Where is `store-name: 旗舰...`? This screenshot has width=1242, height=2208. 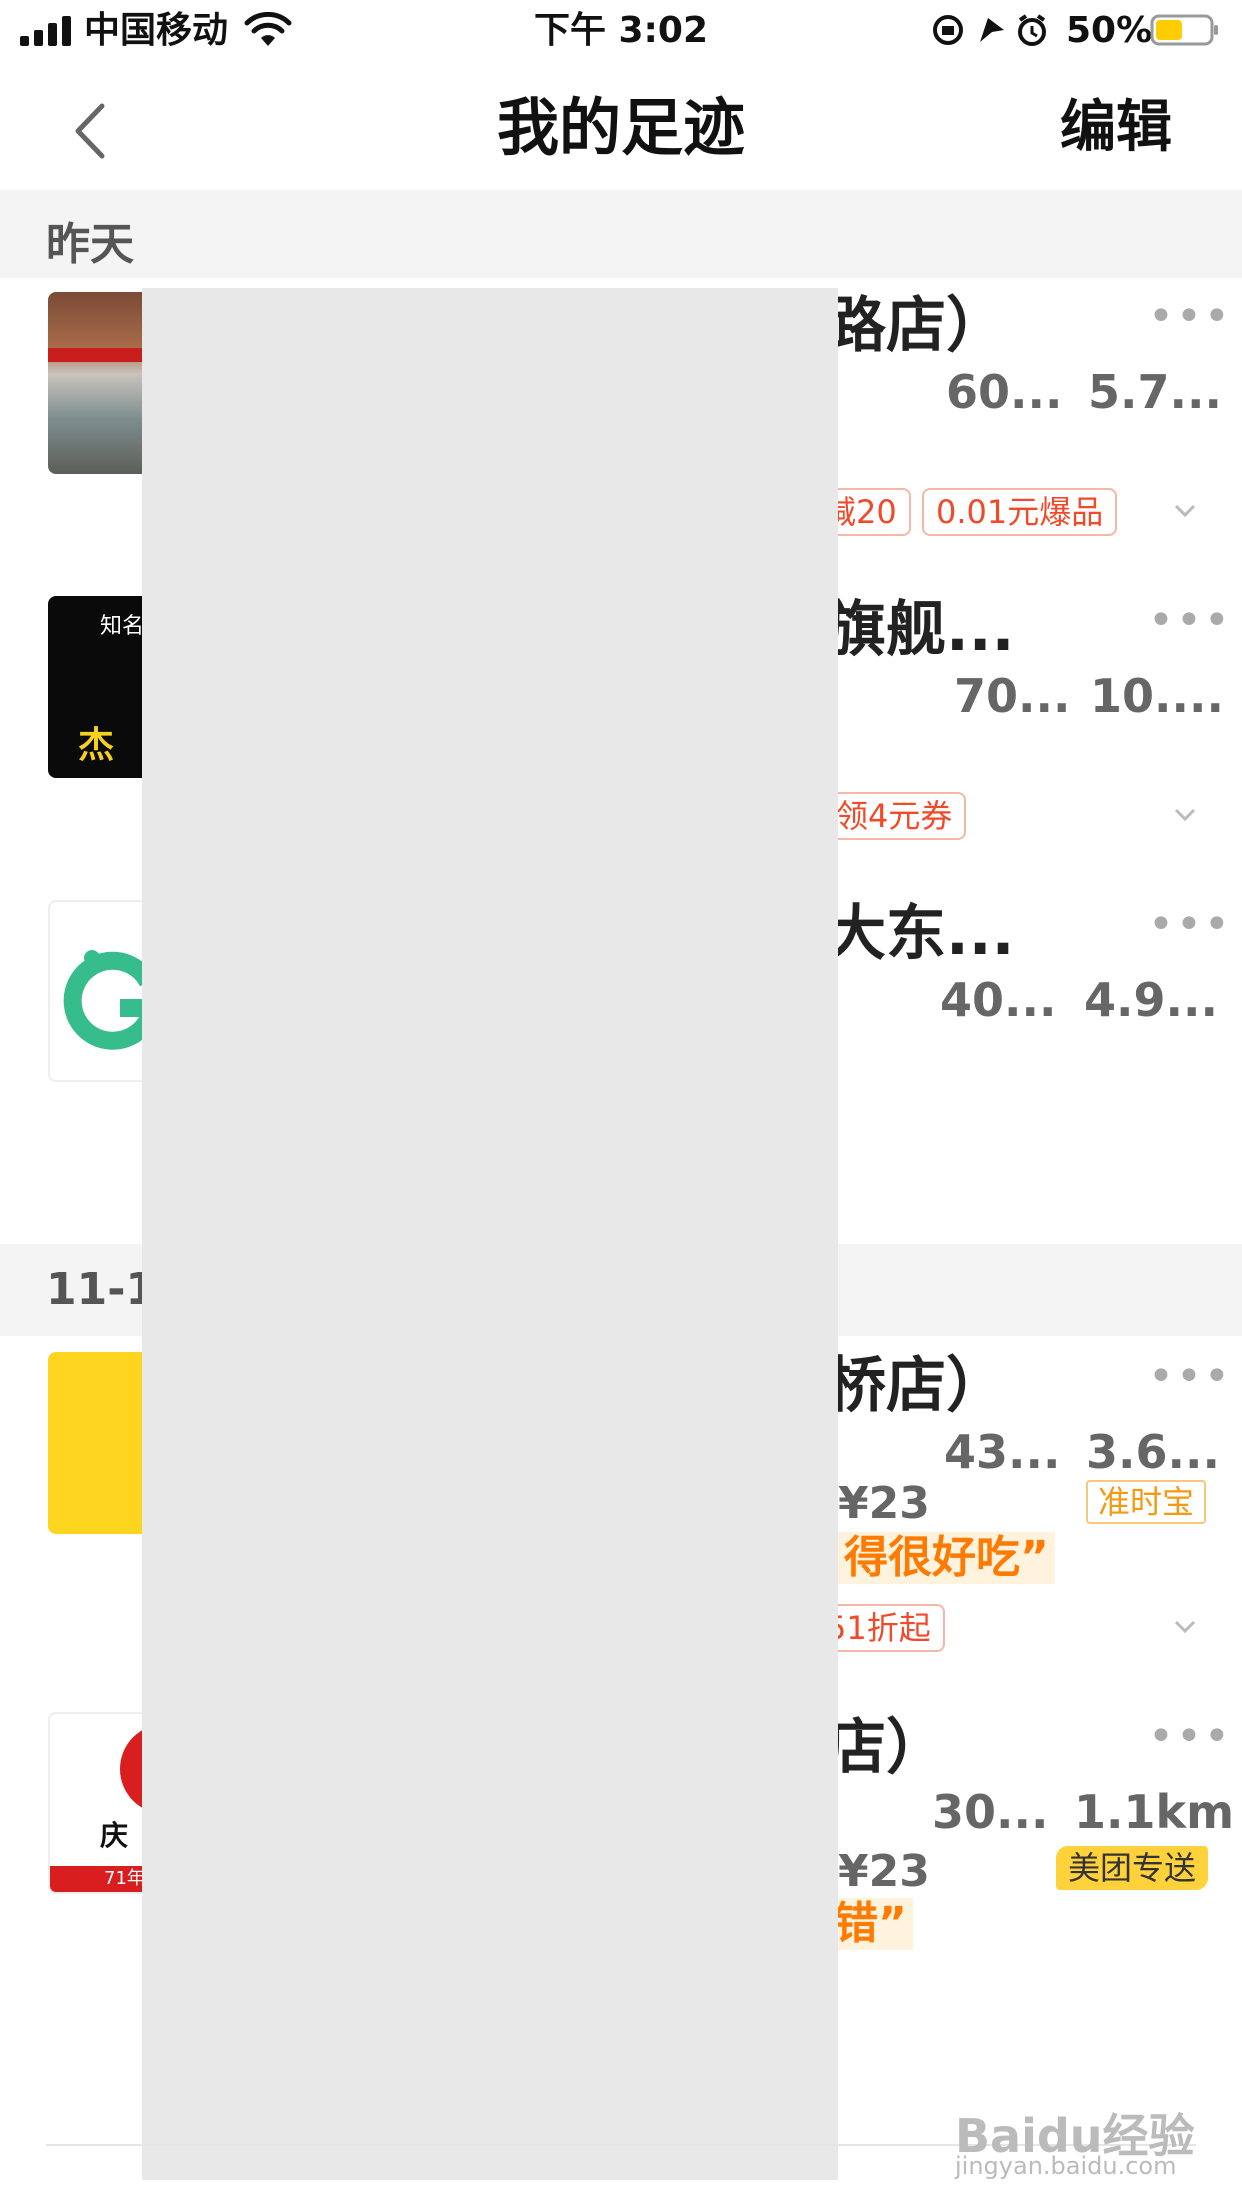
store-name: 旗舰... is located at coordinates (920, 630).